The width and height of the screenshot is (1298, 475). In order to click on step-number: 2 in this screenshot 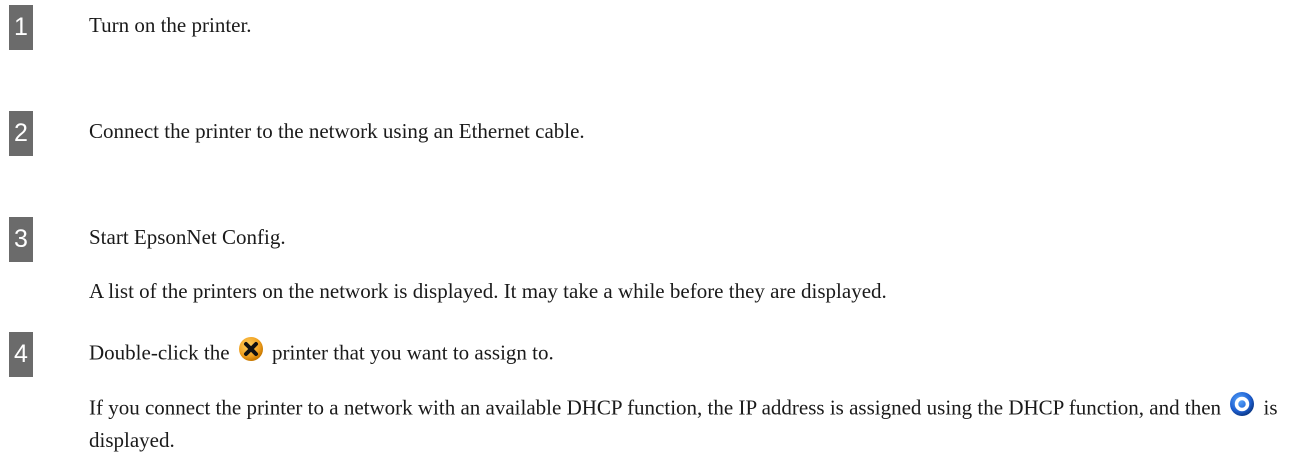, I will do `click(21, 133)`.